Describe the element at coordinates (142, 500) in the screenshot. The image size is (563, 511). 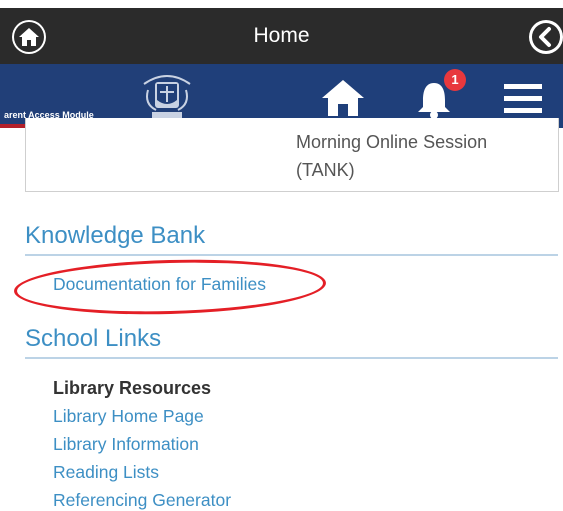
I see `referencing-generator-link: Referencing Generator` at that location.